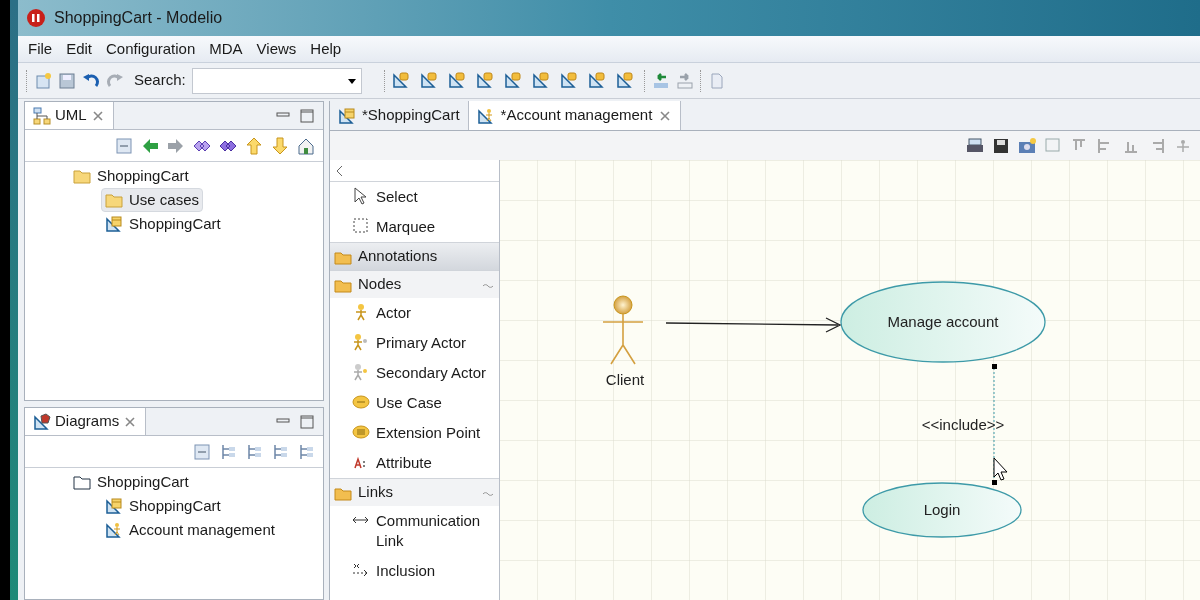 The width and height of the screenshot is (1200, 600). Describe the element at coordinates (152, 200) in the screenshot. I see `tree-item: Use cases` at that location.